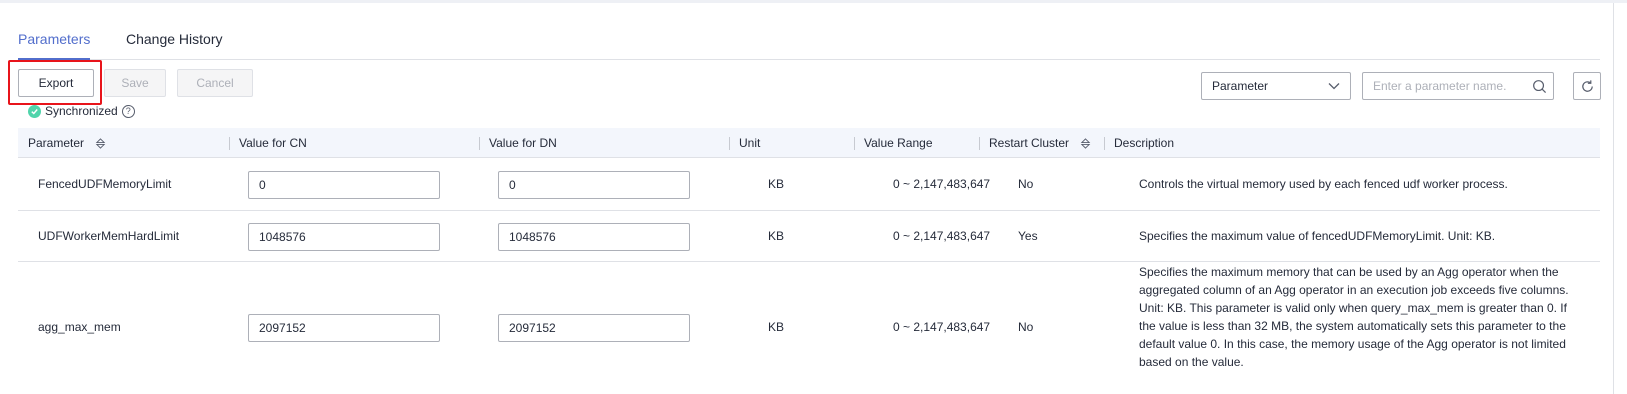 Image resolution: width=1627 pixels, height=394 pixels. What do you see at coordinates (56, 143) in the screenshot?
I see `column-header-parameter-label: Parameter` at bounding box center [56, 143].